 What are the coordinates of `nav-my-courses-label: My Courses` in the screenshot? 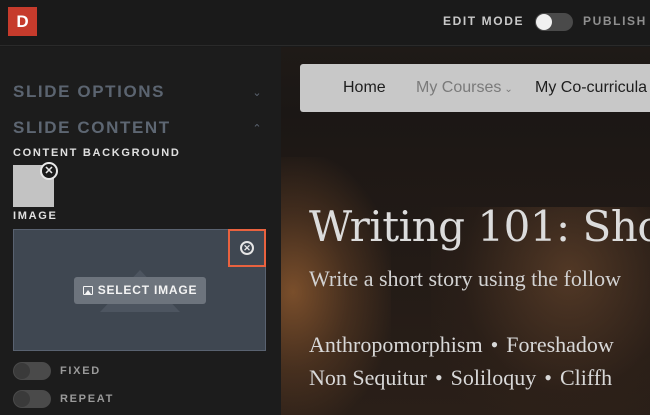 It's located at (459, 87).